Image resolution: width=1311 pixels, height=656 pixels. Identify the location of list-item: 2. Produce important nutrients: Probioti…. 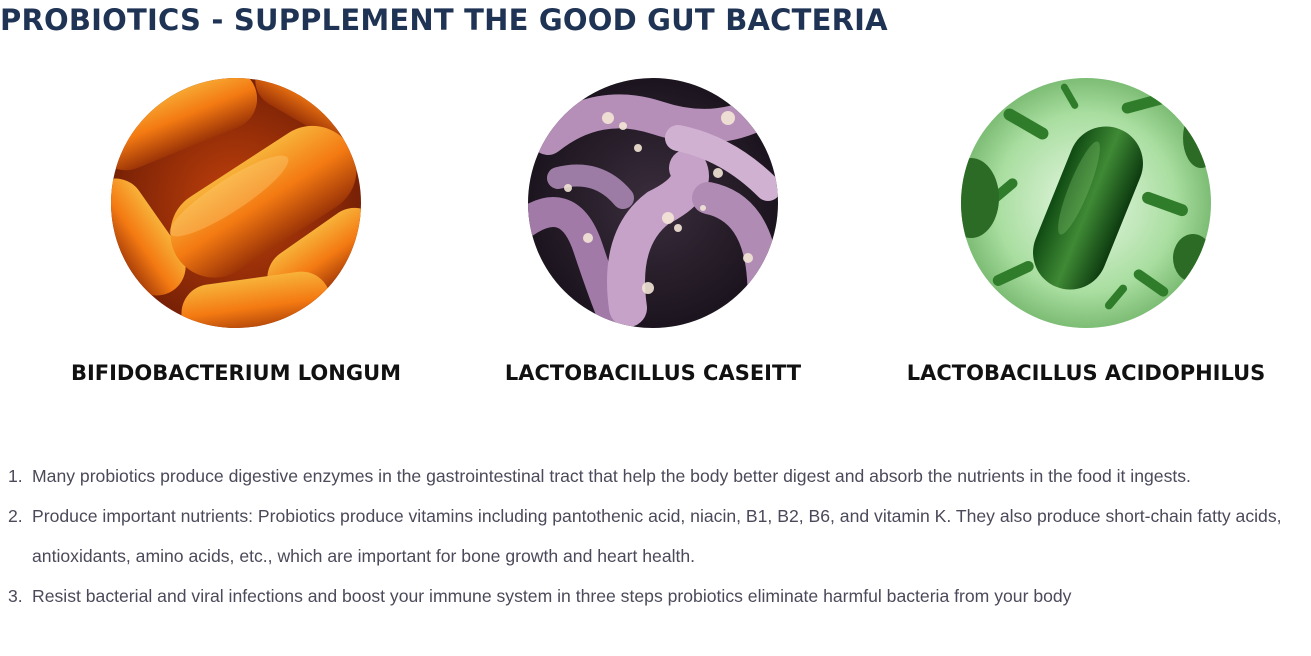
(655, 536).